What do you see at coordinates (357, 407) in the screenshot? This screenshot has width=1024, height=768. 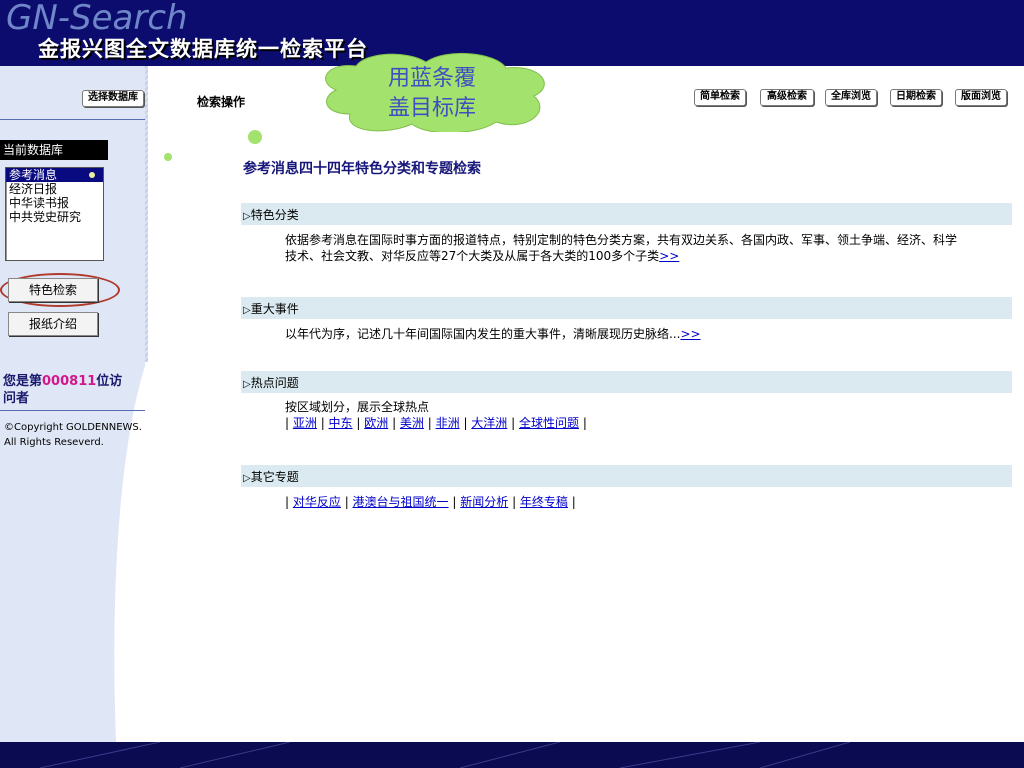 I see `section-text: 按区域划分，展示全球热点` at bounding box center [357, 407].